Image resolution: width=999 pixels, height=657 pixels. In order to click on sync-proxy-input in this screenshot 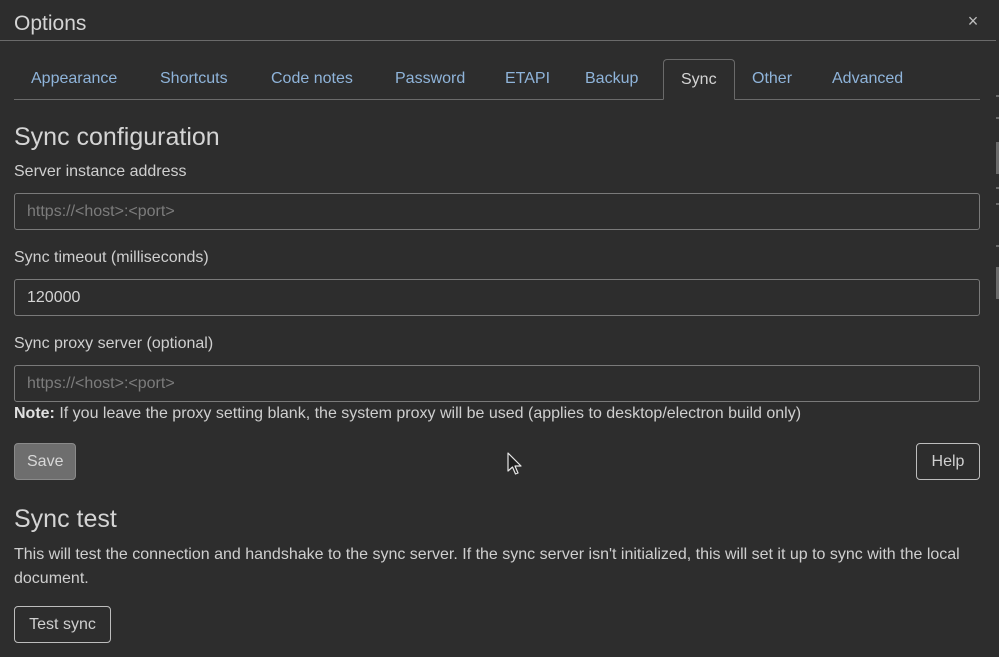, I will do `click(497, 383)`.